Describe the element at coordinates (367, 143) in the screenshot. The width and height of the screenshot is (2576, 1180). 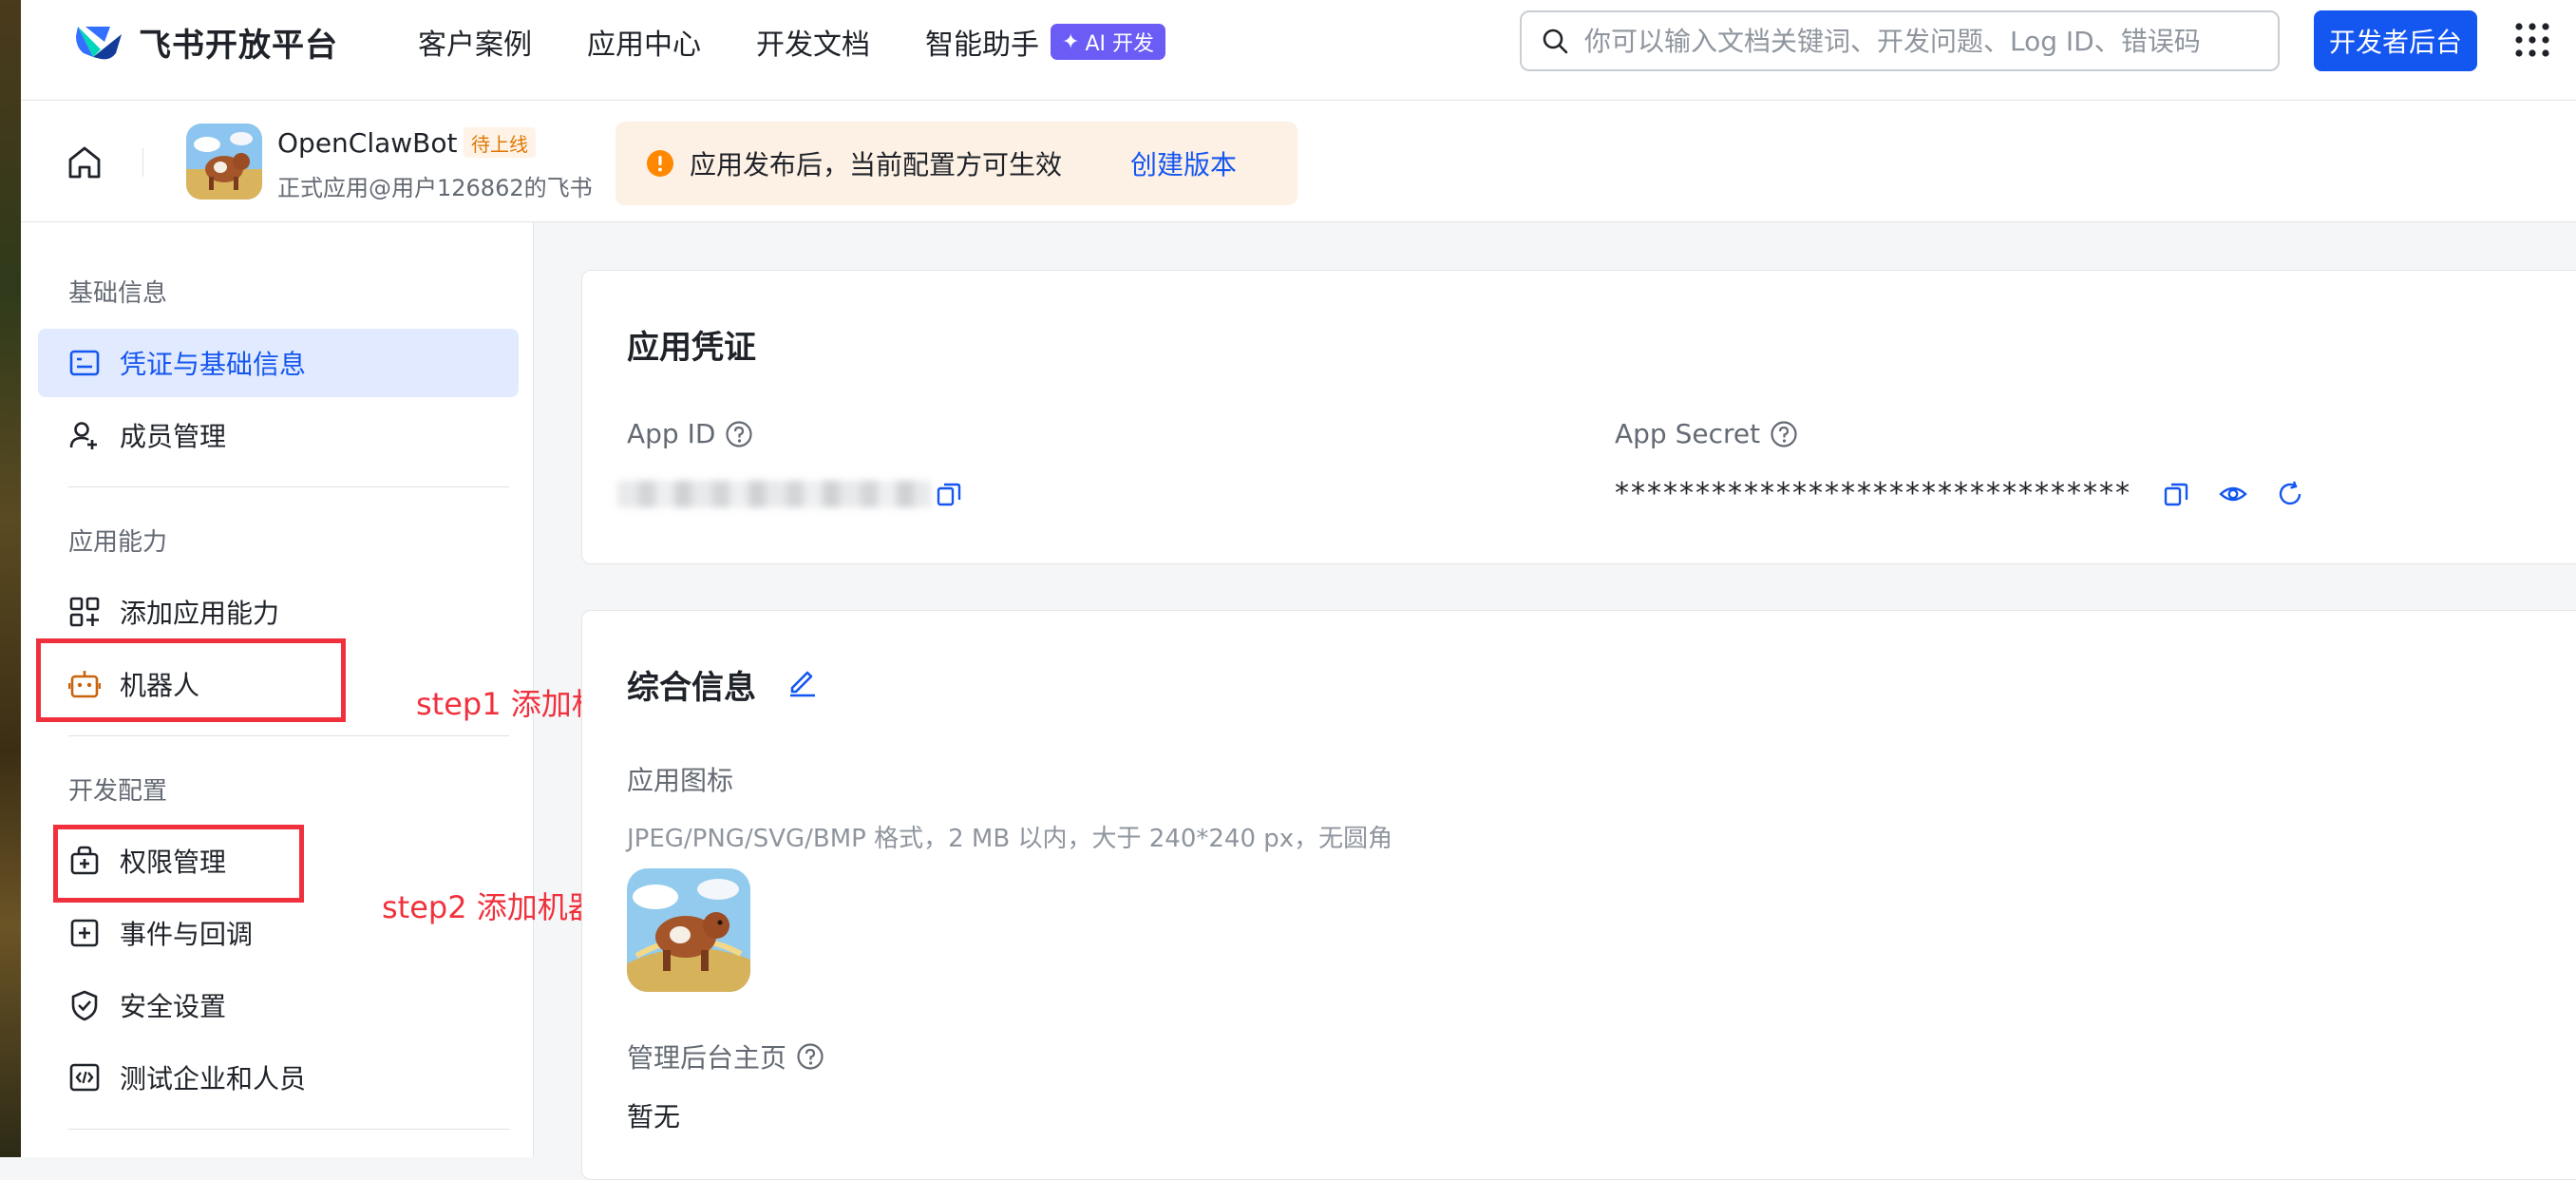
I see `app-name: OpenClawBot` at that location.